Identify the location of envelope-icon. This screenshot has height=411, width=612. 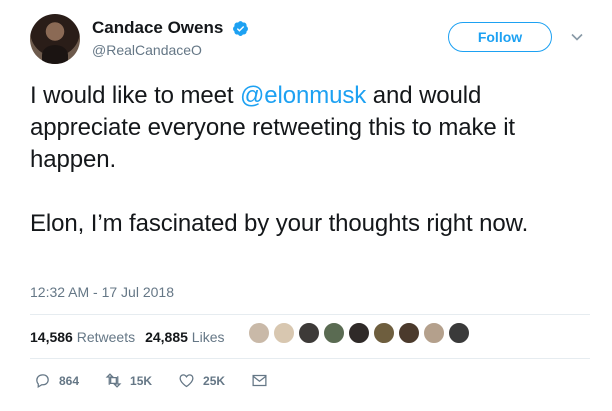
(259, 380).